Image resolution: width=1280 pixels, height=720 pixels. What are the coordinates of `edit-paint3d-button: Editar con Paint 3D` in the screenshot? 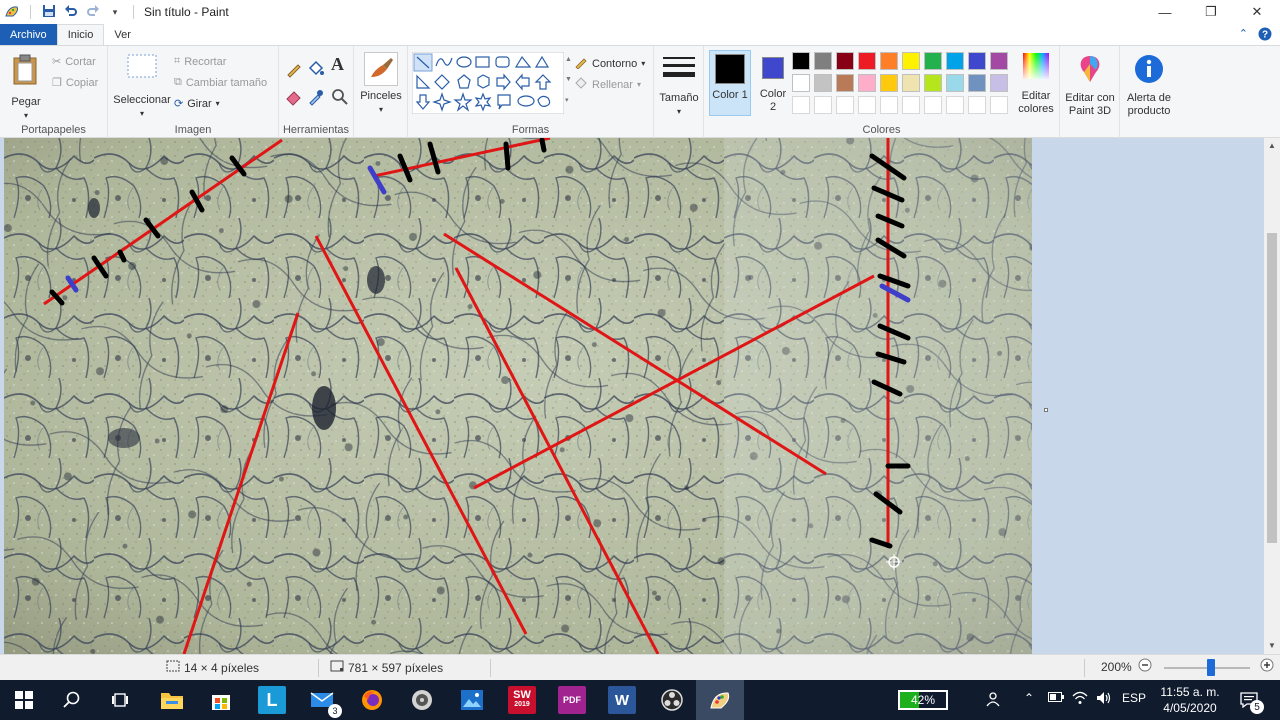 It's located at (1090, 86).